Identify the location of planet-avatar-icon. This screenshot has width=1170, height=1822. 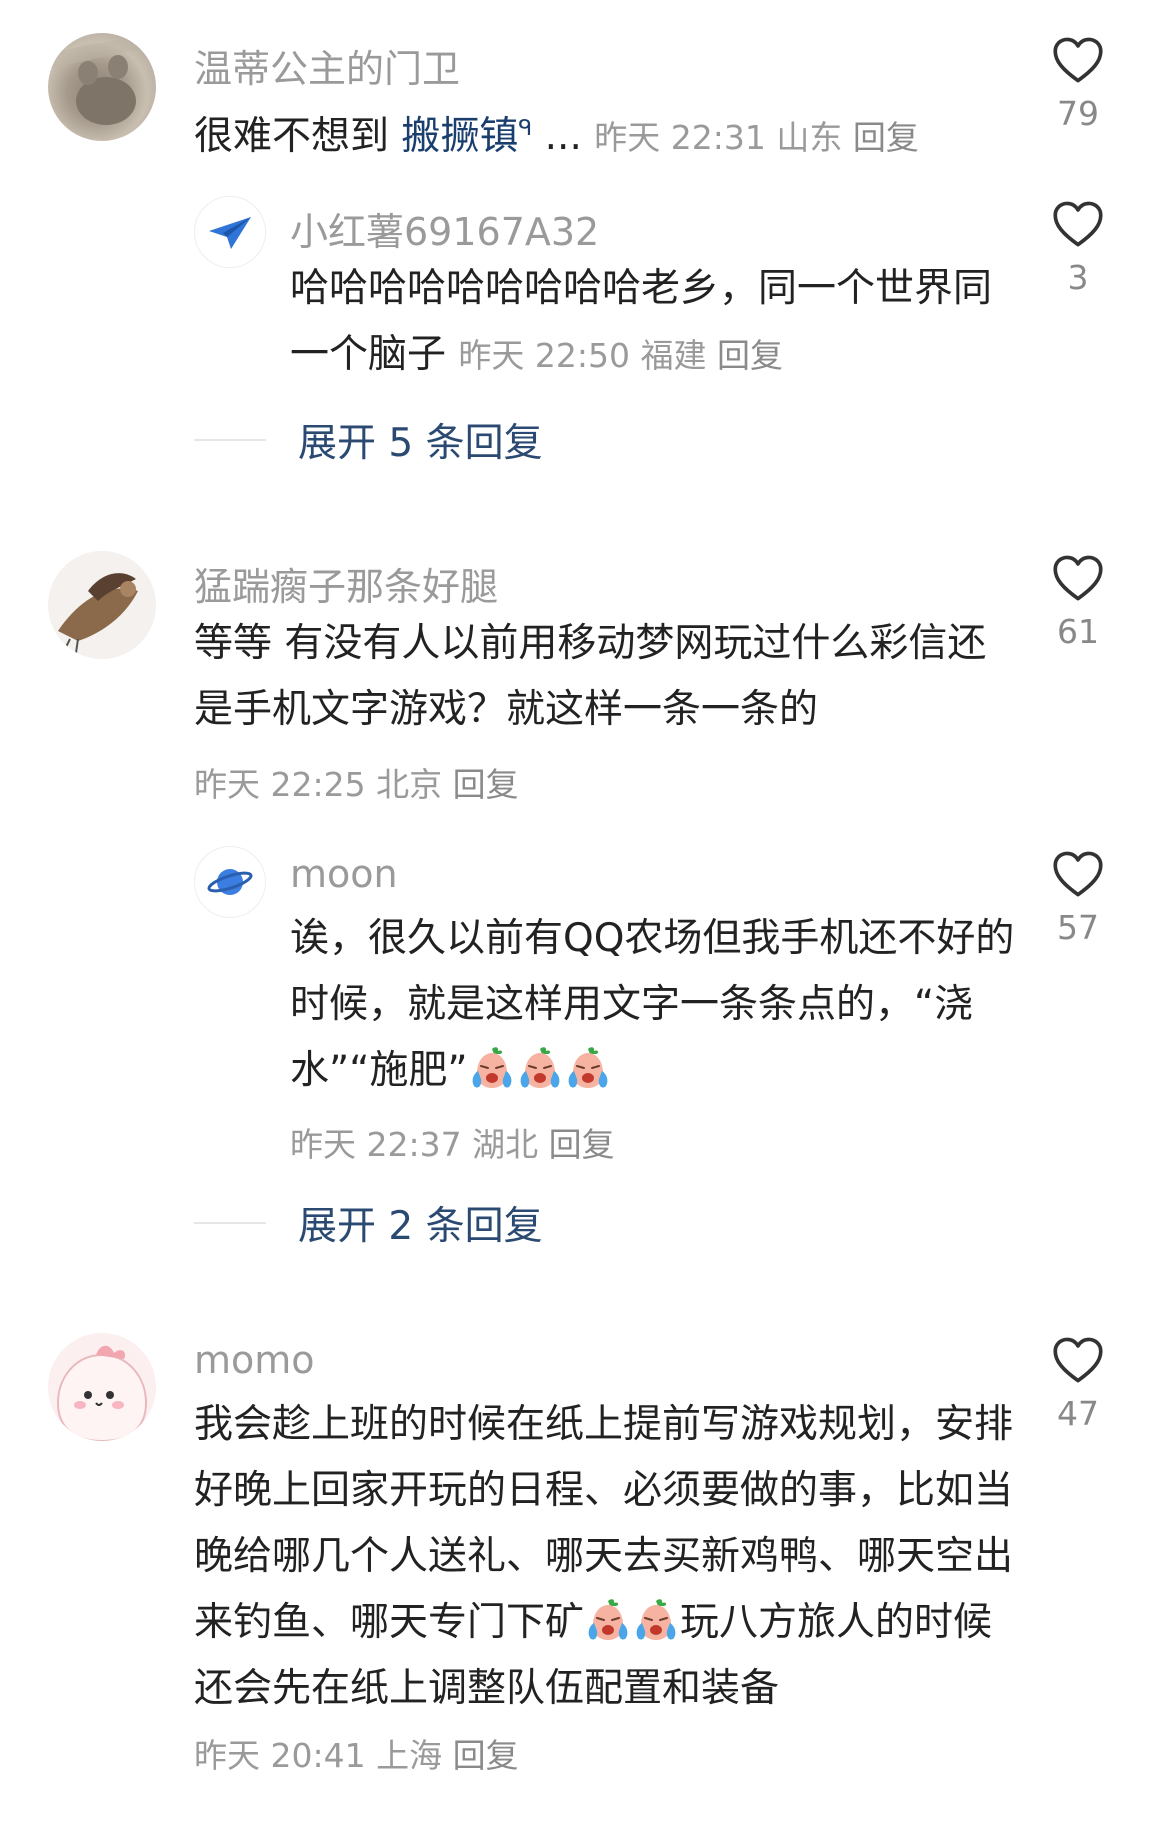
(230, 882).